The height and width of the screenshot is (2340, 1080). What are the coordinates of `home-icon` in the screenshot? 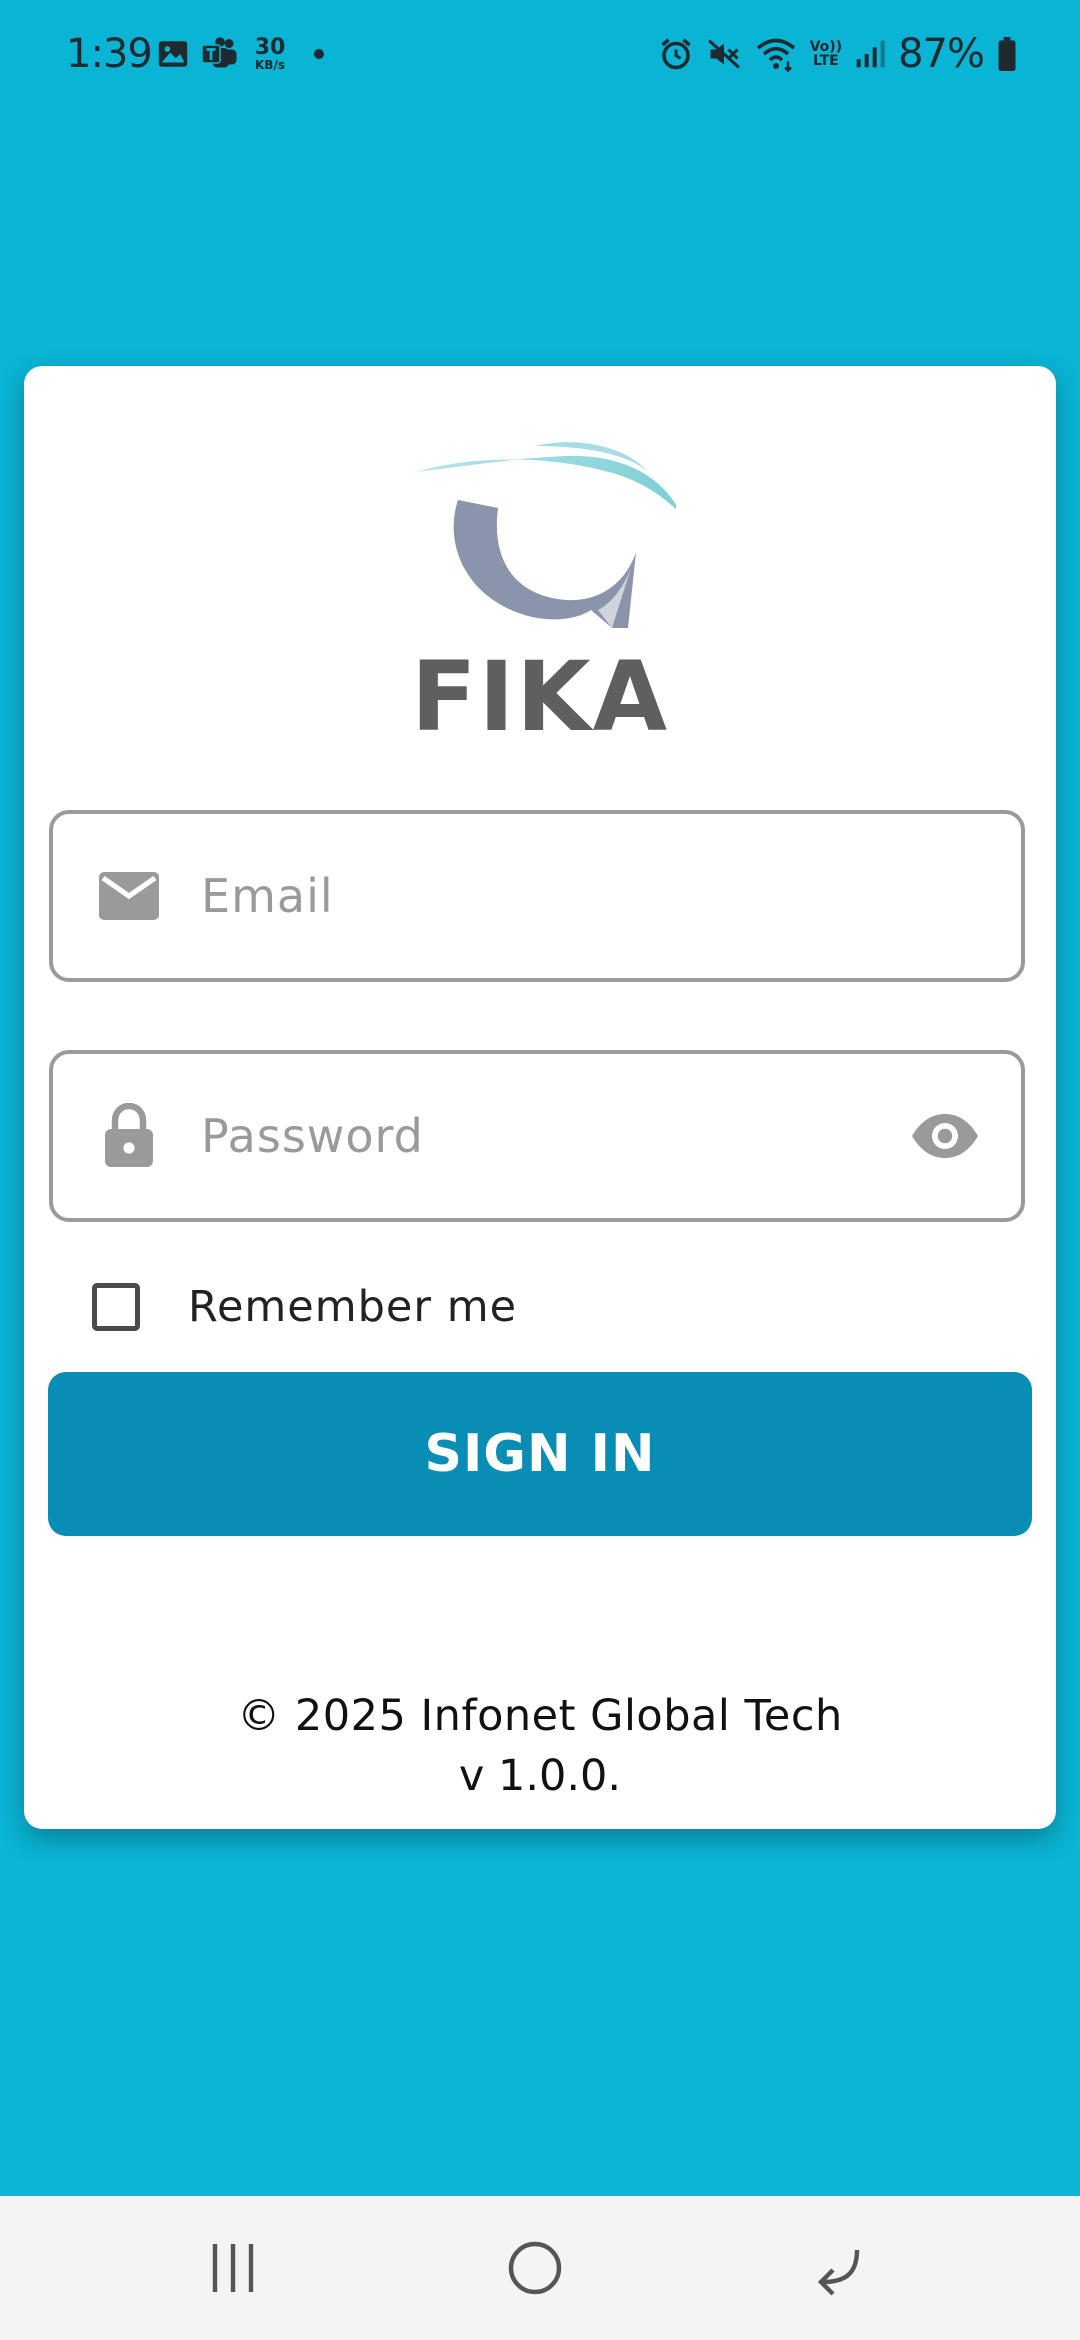 It's located at (535, 2268).